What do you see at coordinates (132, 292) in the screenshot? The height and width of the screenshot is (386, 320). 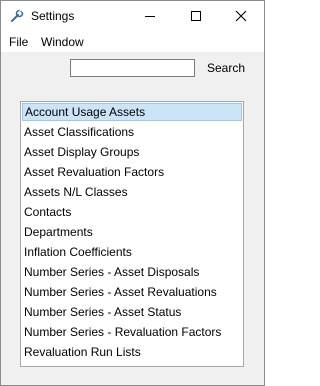 I see `list-item: Number Series - Asset Revaluations` at bounding box center [132, 292].